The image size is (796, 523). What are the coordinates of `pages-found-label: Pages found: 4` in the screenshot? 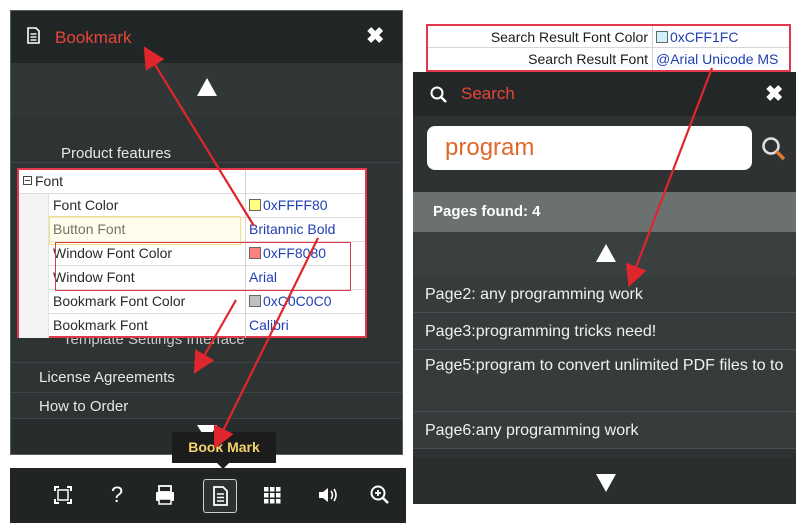 It's located at (487, 211).